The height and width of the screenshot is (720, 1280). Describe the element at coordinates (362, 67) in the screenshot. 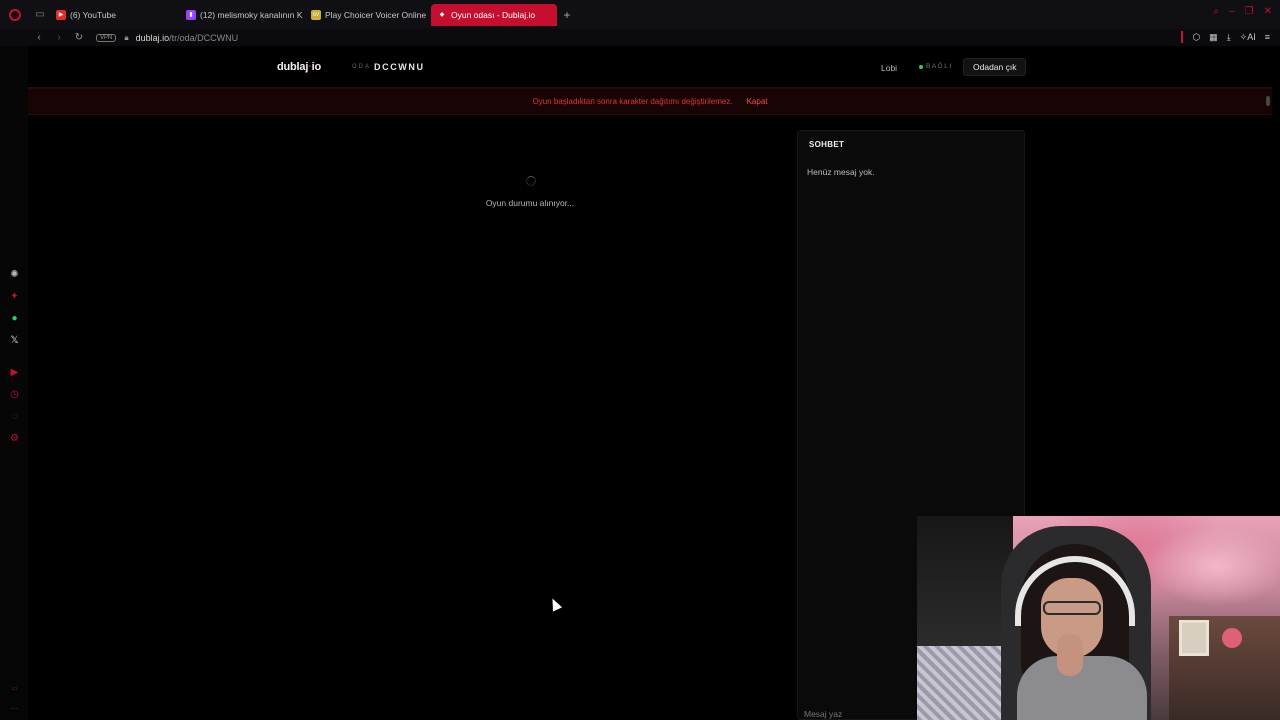

I see `room-label: ODA` at that location.